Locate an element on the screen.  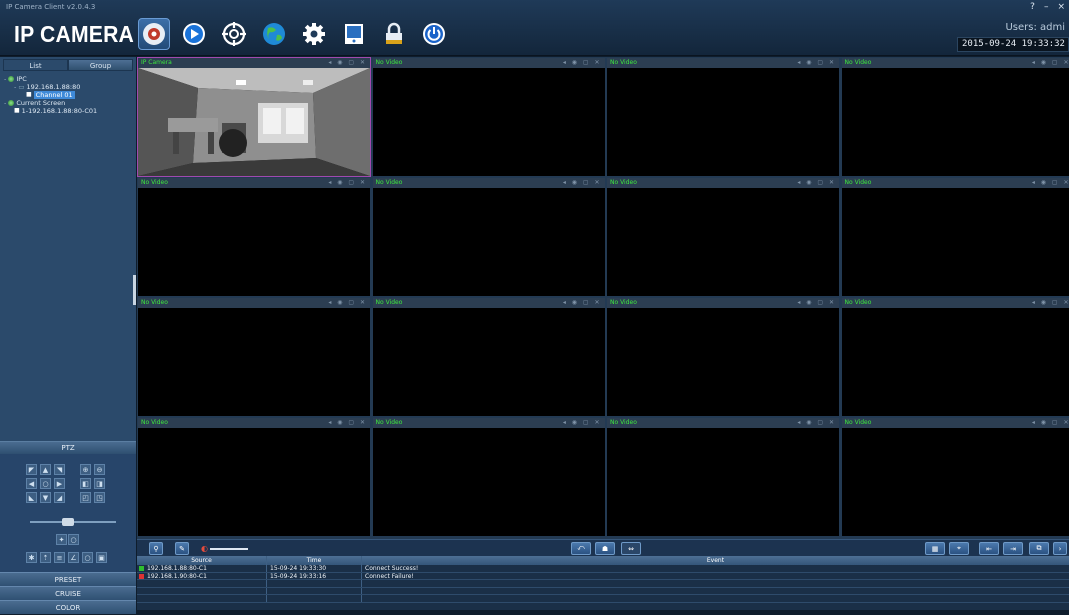
power-icon is located at coordinates (434, 34).